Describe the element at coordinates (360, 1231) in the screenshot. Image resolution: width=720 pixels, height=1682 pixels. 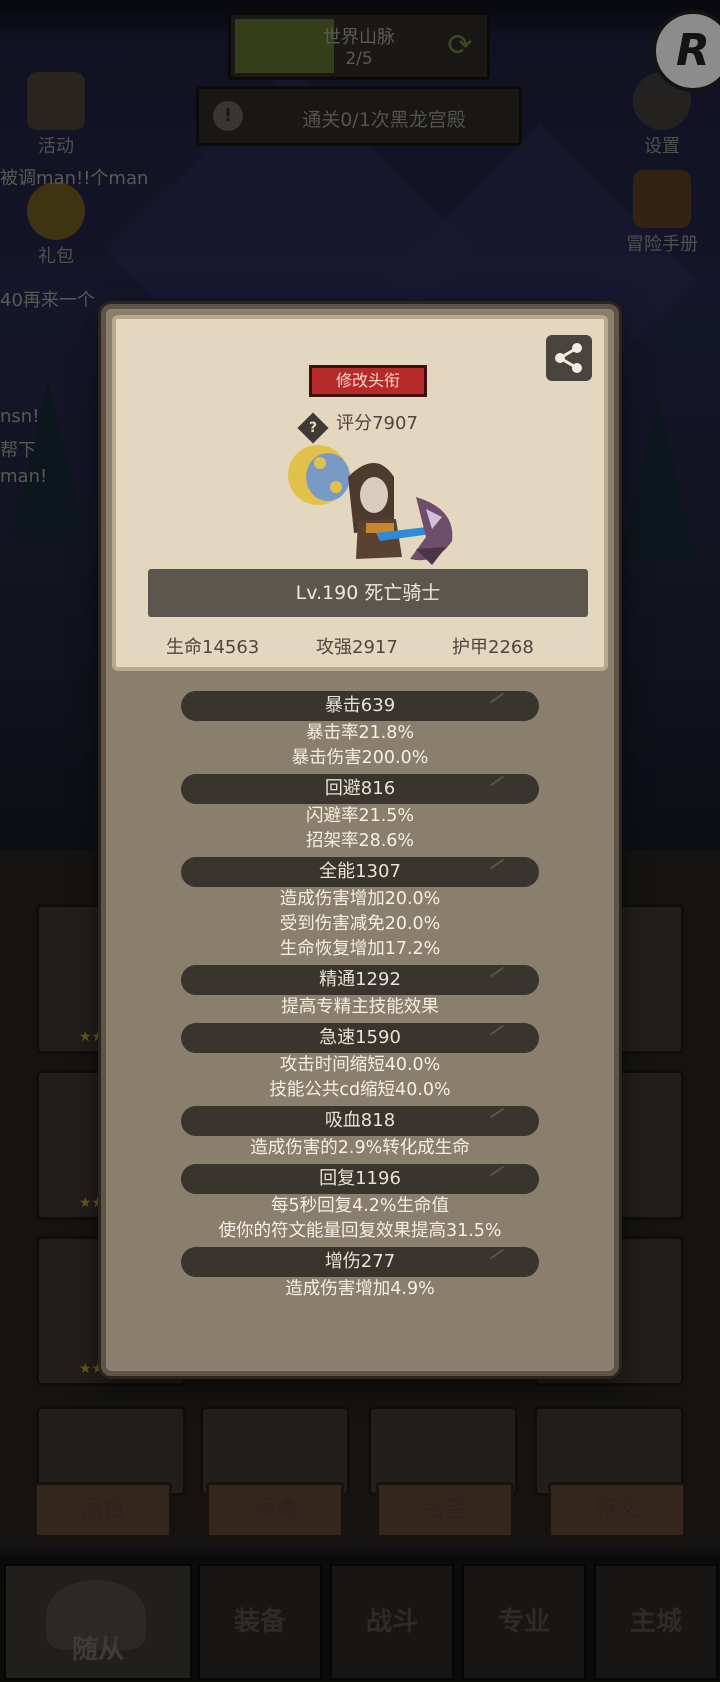
I see `attribute-detail: 使你的符文能量回复效果提高31.5%` at that location.